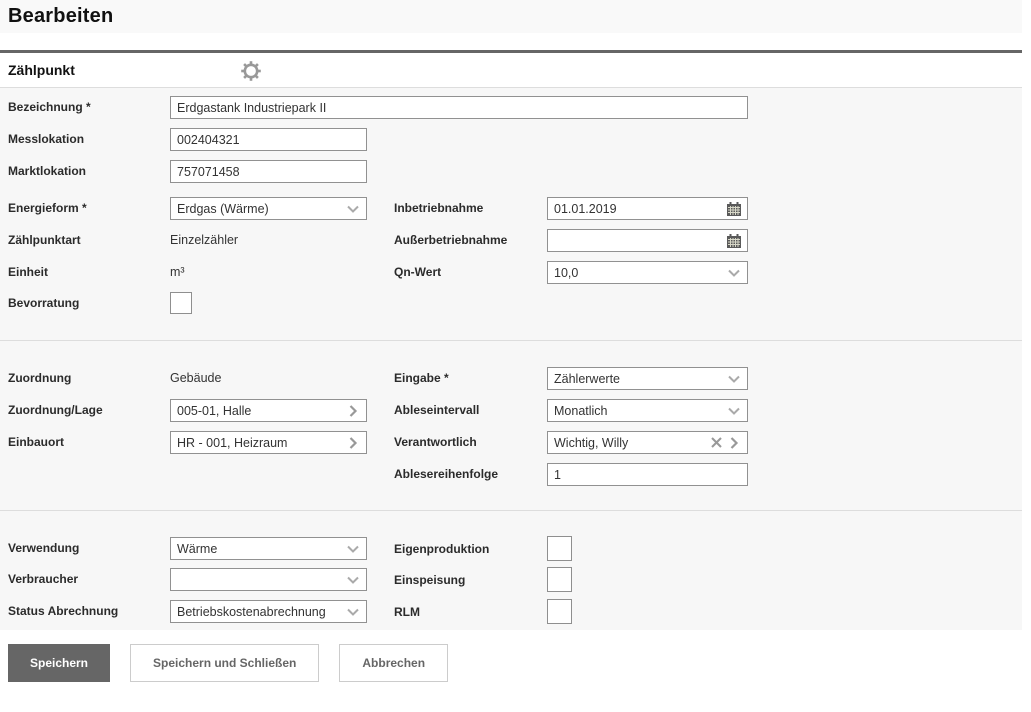 This screenshot has height=712, width=1031. Describe the element at coordinates (587, 378) in the screenshot. I see `eingabe-value: Zählerwerte` at that location.